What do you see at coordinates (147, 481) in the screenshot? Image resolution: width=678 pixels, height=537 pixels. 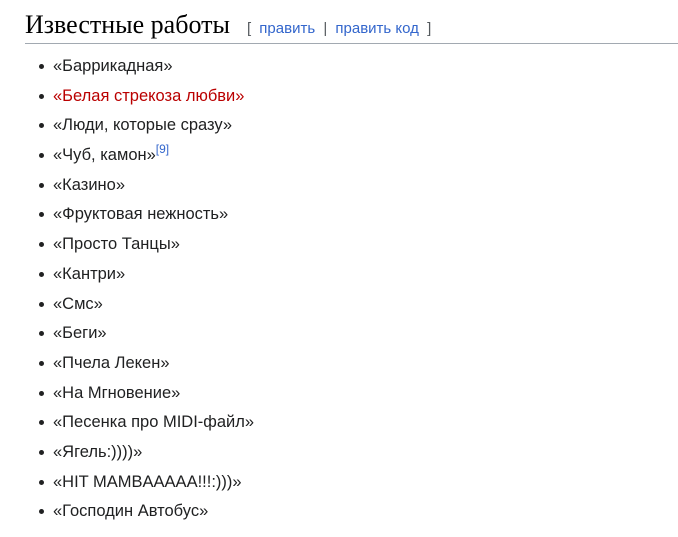 I see `work-title: «HIT MAMBAAAAA!!!:)))»` at bounding box center [147, 481].